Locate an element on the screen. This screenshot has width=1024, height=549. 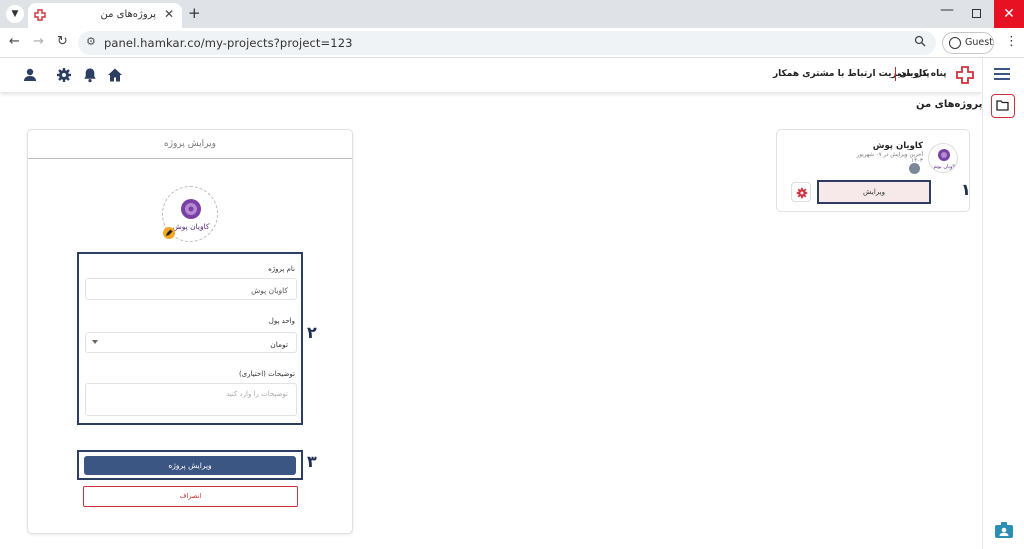
project-name-value: کاویان پوش is located at coordinates (269, 290).